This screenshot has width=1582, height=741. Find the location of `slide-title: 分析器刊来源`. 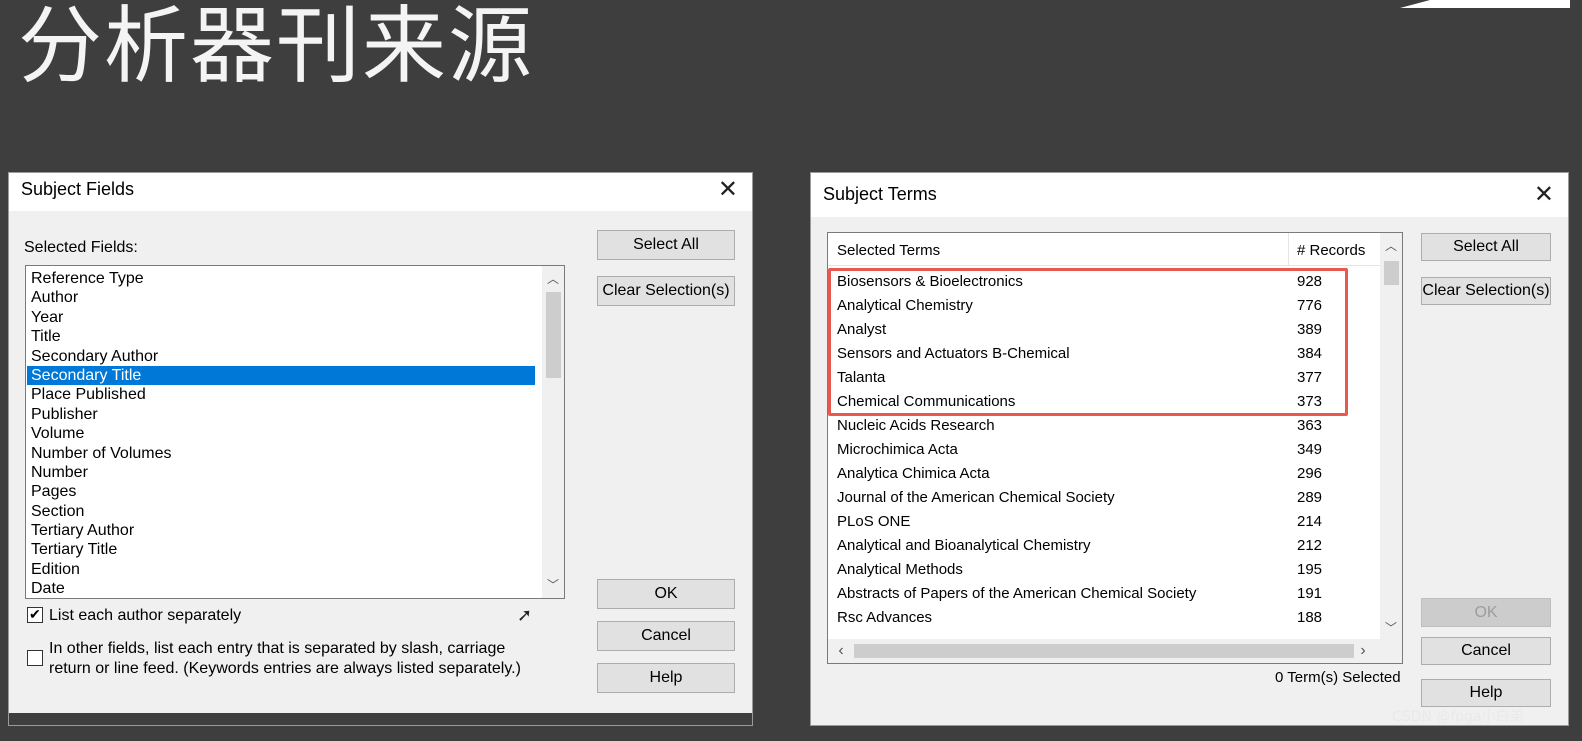

slide-title: 分析器刊来源 is located at coordinates (276, 47).